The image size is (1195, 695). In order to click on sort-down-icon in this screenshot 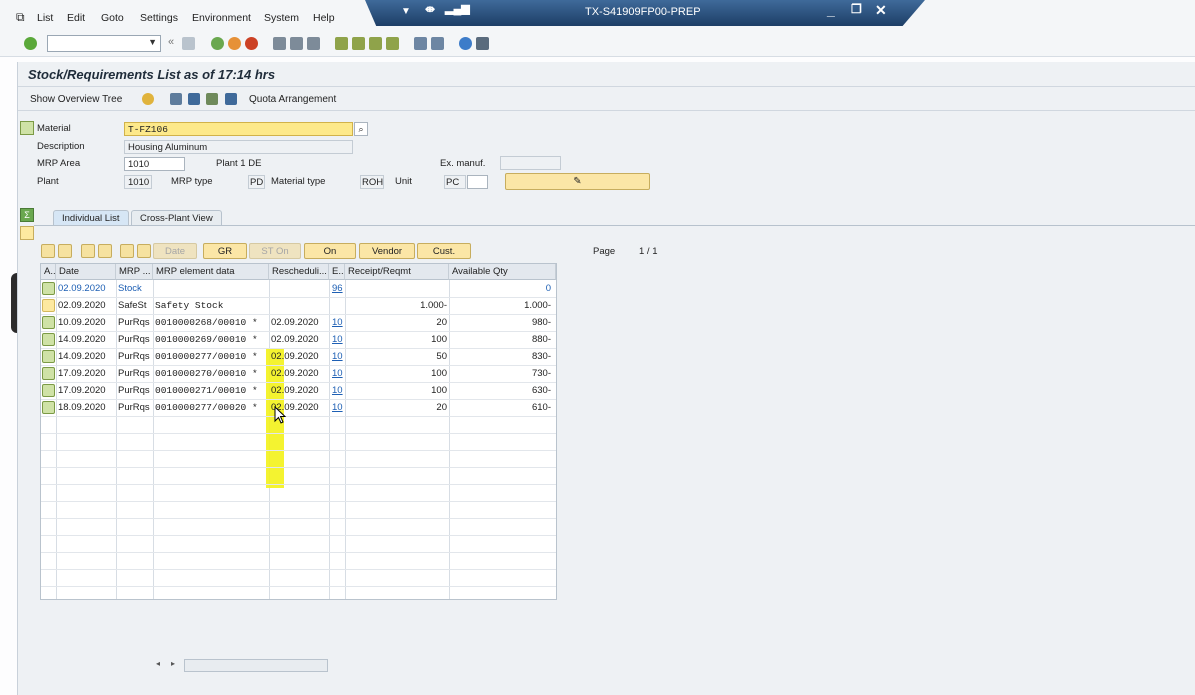, I will do `click(127, 251)`.